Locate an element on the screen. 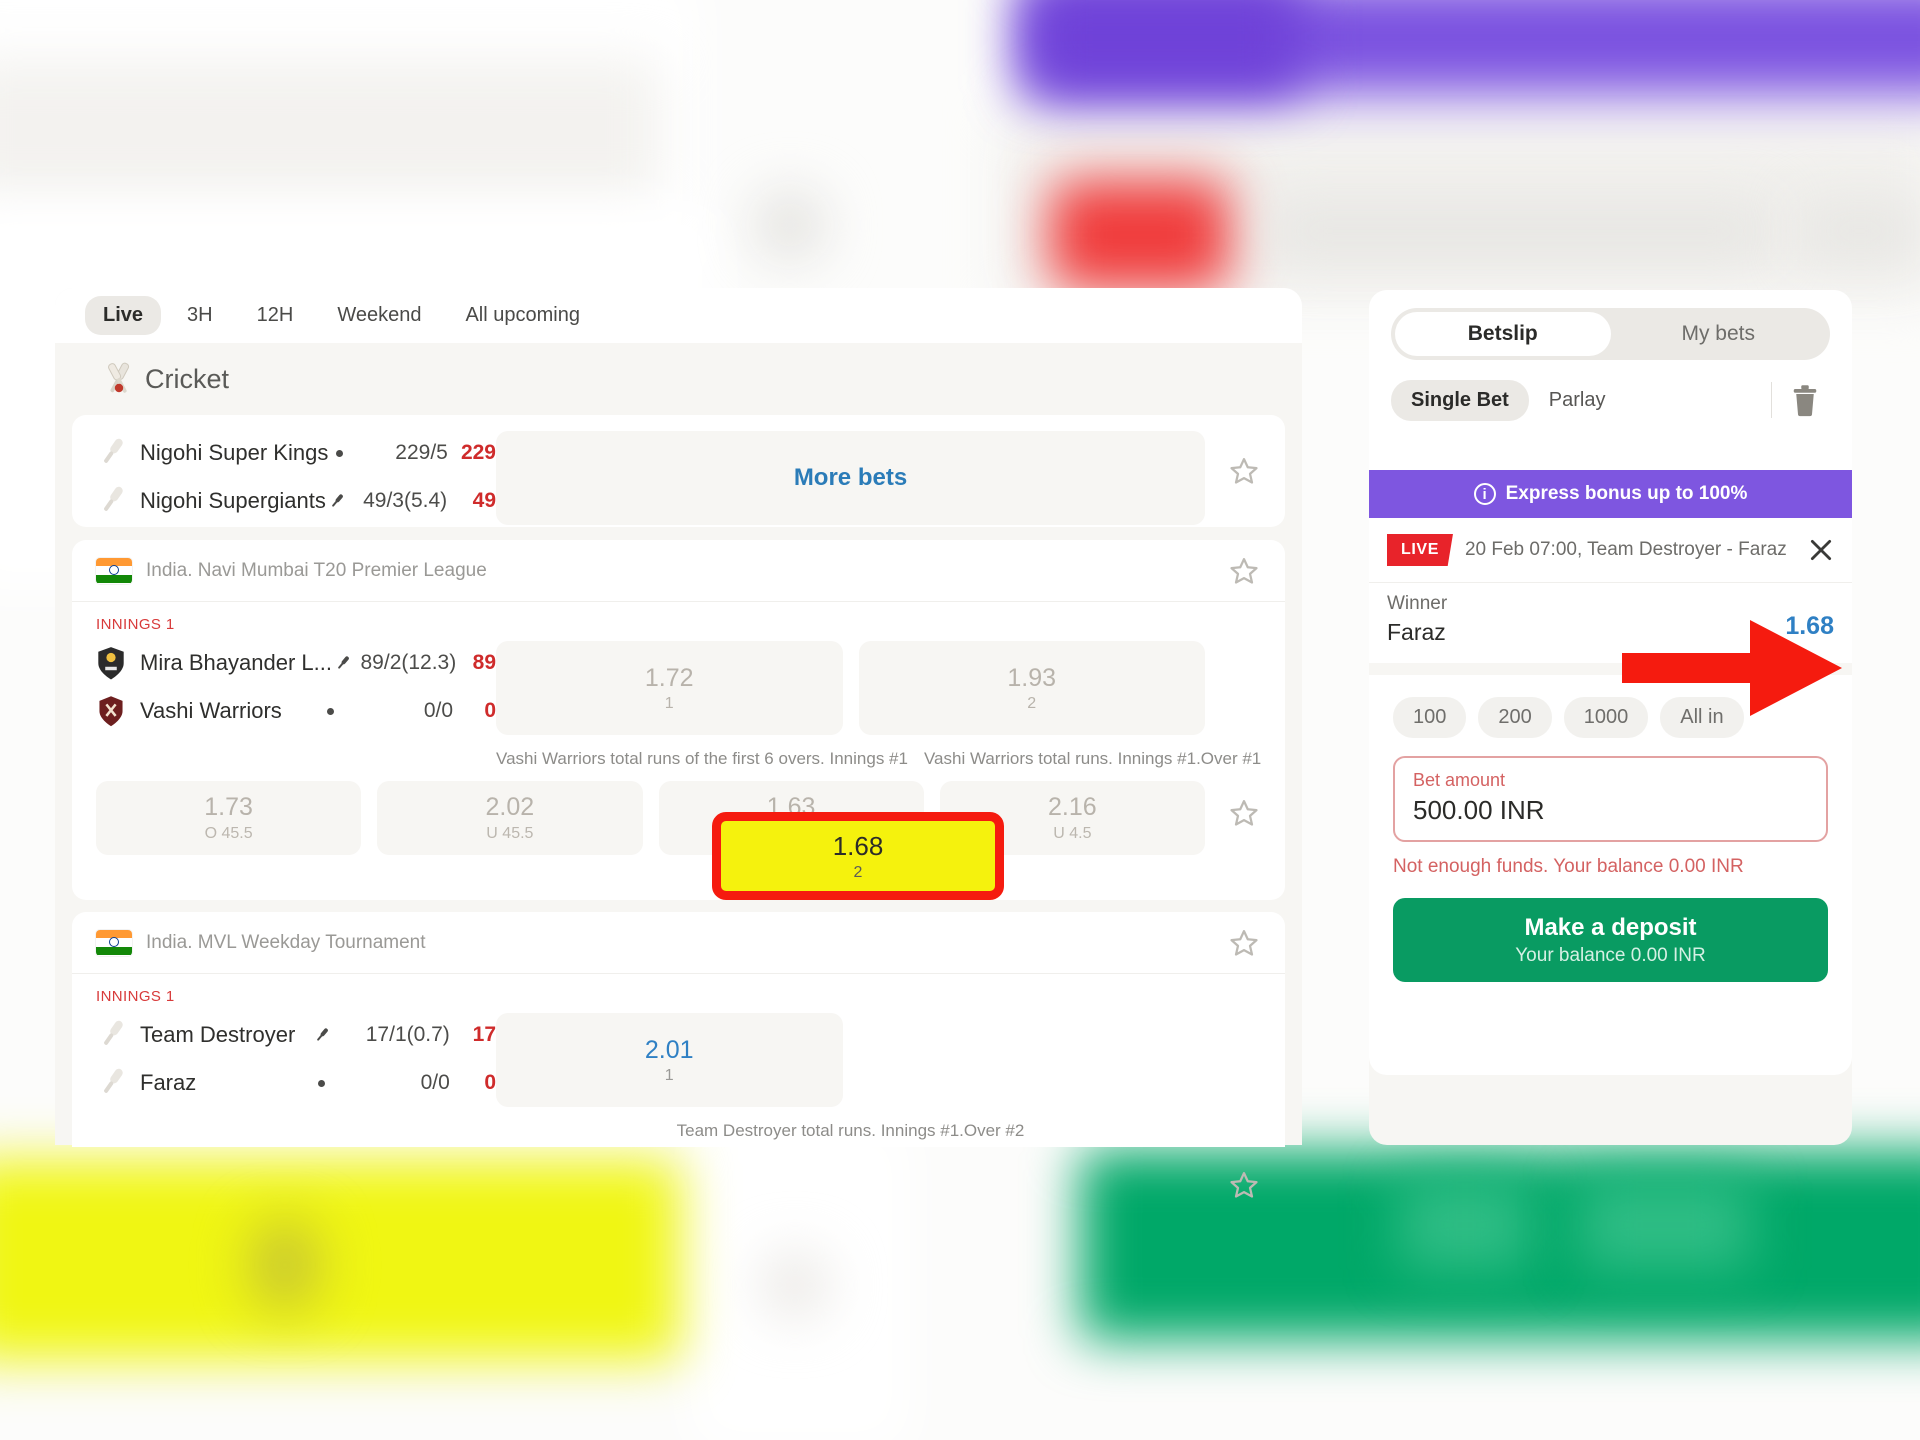 Image resolution: width=1920 pixels, height=1440 pixels. team-total: 17 is located at coordinates (484, 1034).